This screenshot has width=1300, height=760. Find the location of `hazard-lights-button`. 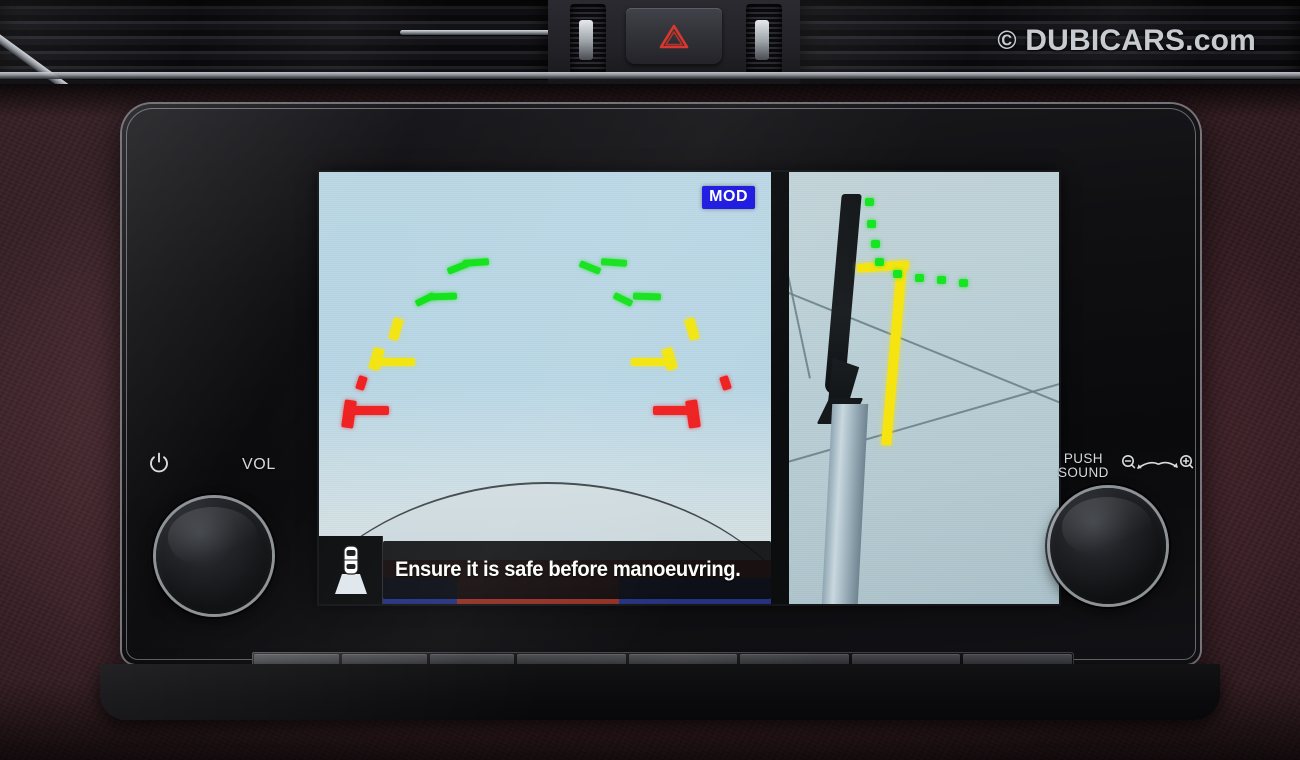

hazard-lights-button is located at coordinates (674, 36).